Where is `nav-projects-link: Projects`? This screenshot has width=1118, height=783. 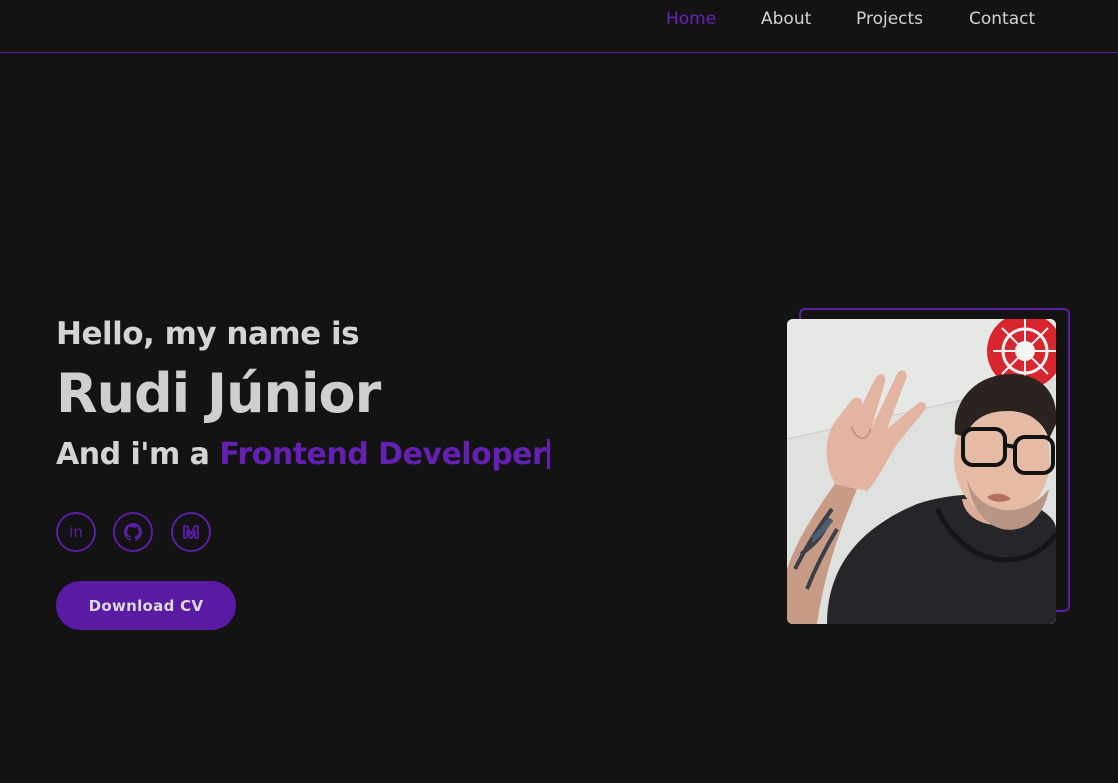
nav-projects-link: Projects is located at coordinates (889, 20).